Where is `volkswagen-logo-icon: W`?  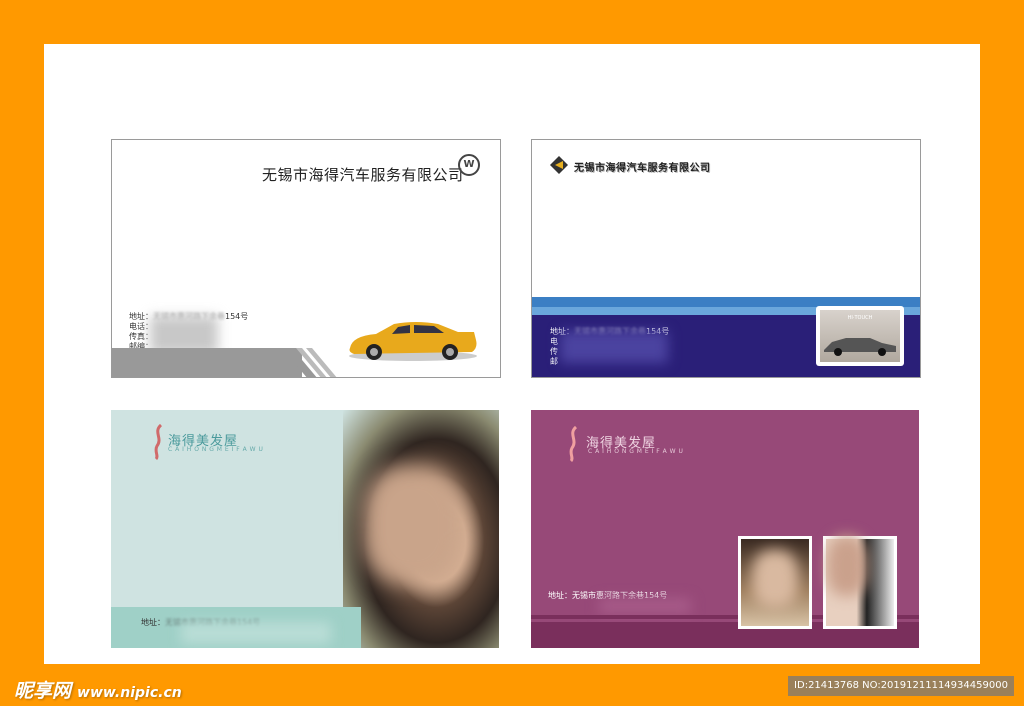 volkswagen-logo-icon: W is located at coordinates (469, 165).